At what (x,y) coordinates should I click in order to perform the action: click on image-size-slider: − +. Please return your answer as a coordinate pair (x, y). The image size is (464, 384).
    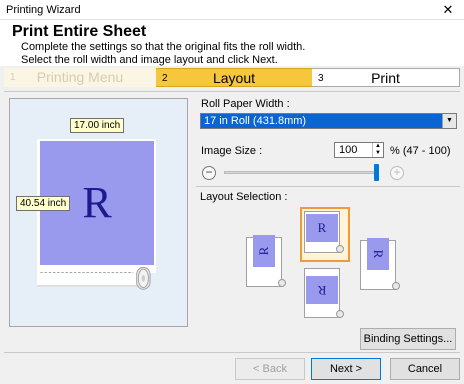
    Looking at the image, I should click on (303, 173).